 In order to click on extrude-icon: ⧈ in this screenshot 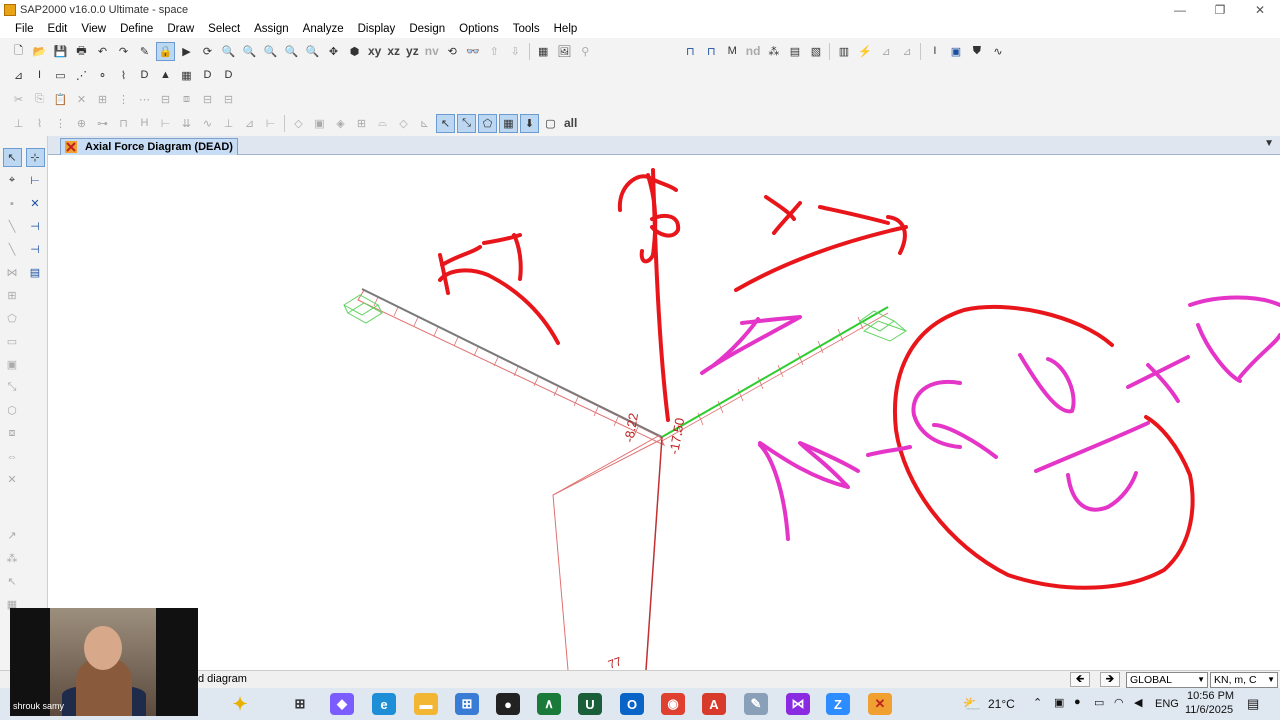, I will do `click(186, 99)`.